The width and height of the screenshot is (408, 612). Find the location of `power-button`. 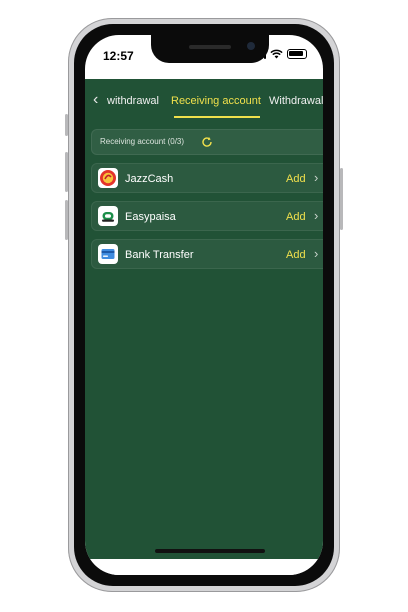

power-button is located at coordinates (341, 199).